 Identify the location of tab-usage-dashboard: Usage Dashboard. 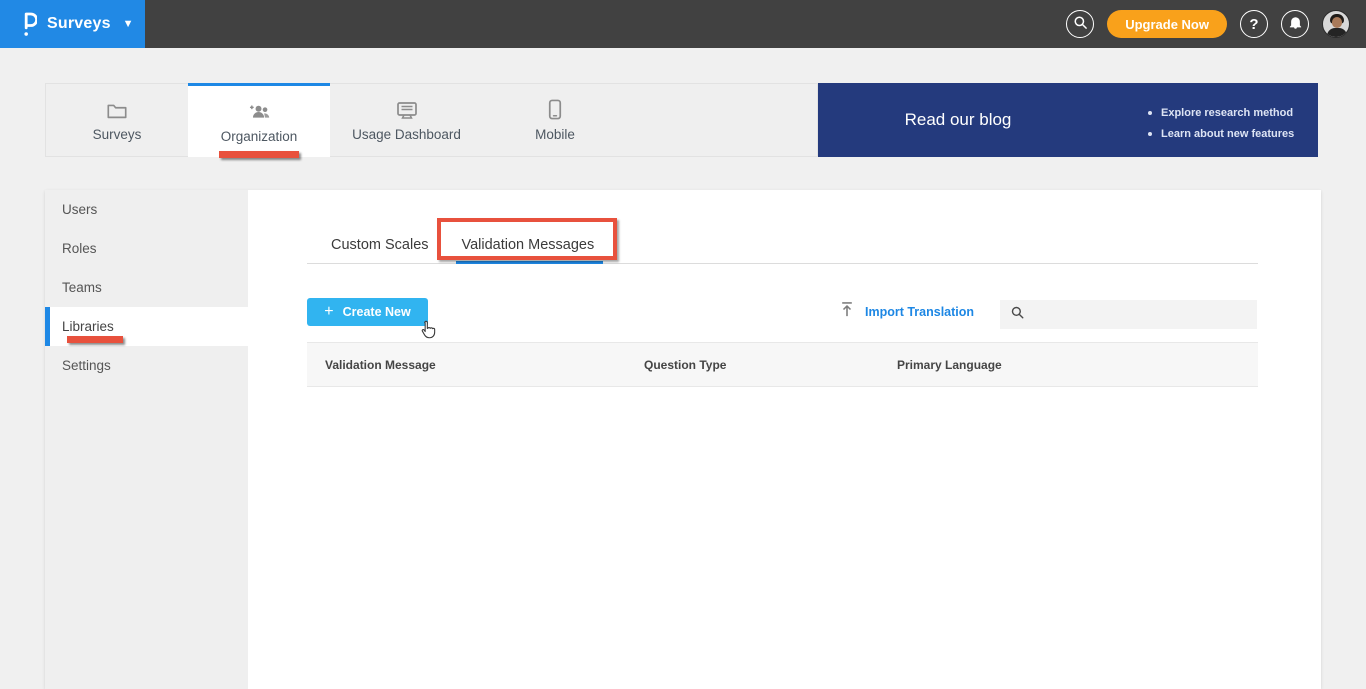
(406, 120).